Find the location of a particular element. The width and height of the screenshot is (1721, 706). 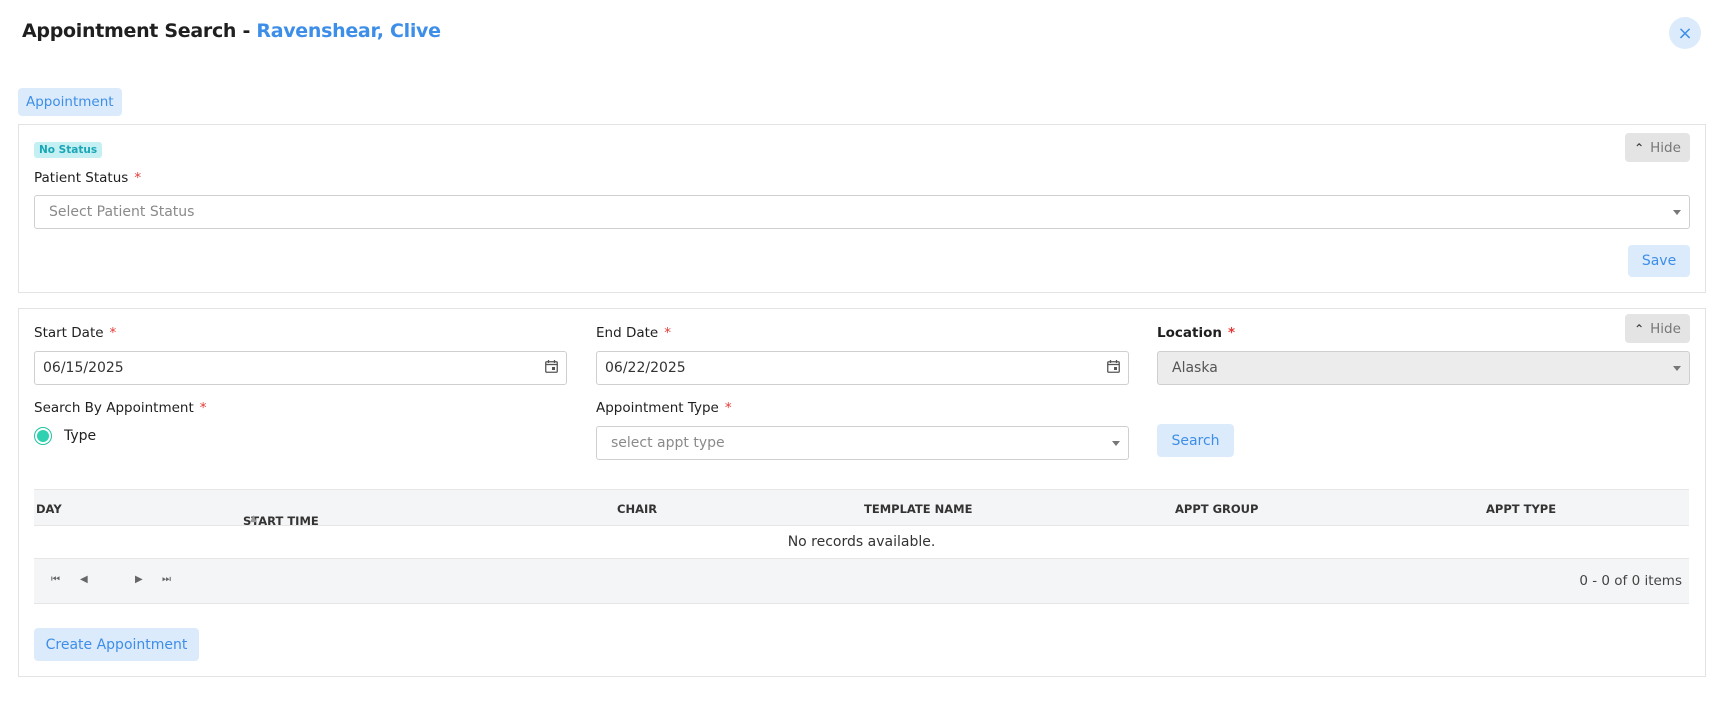

column-header-chair: CHAIR is located at coordinates (637, 509).